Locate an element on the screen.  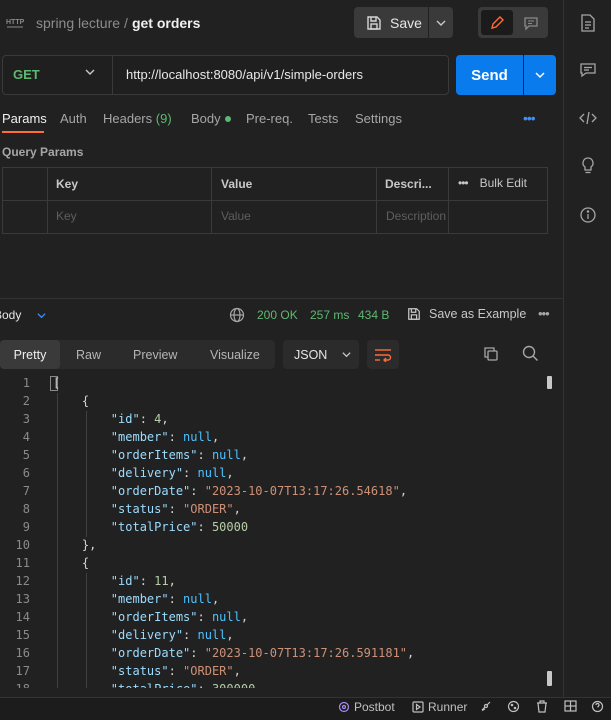
postbot-button: Postbot is located at coordinates (366, 707).